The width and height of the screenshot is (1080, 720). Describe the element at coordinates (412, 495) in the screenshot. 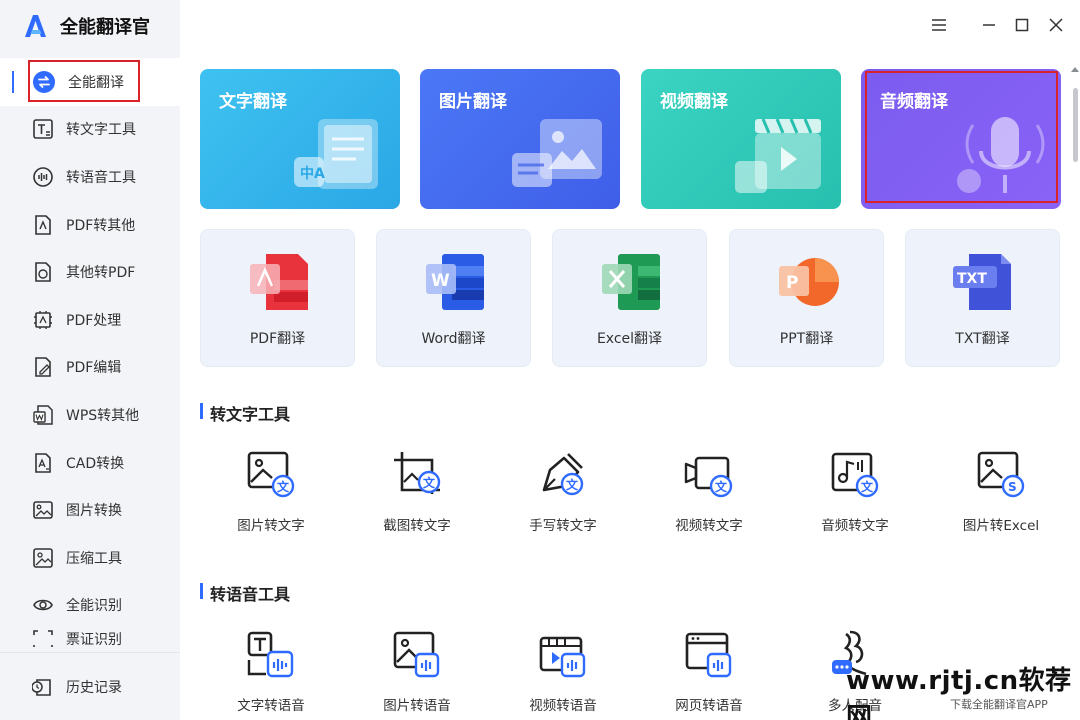

I see `tool-screenshot-to-text: 文 截图转文字` at that location.